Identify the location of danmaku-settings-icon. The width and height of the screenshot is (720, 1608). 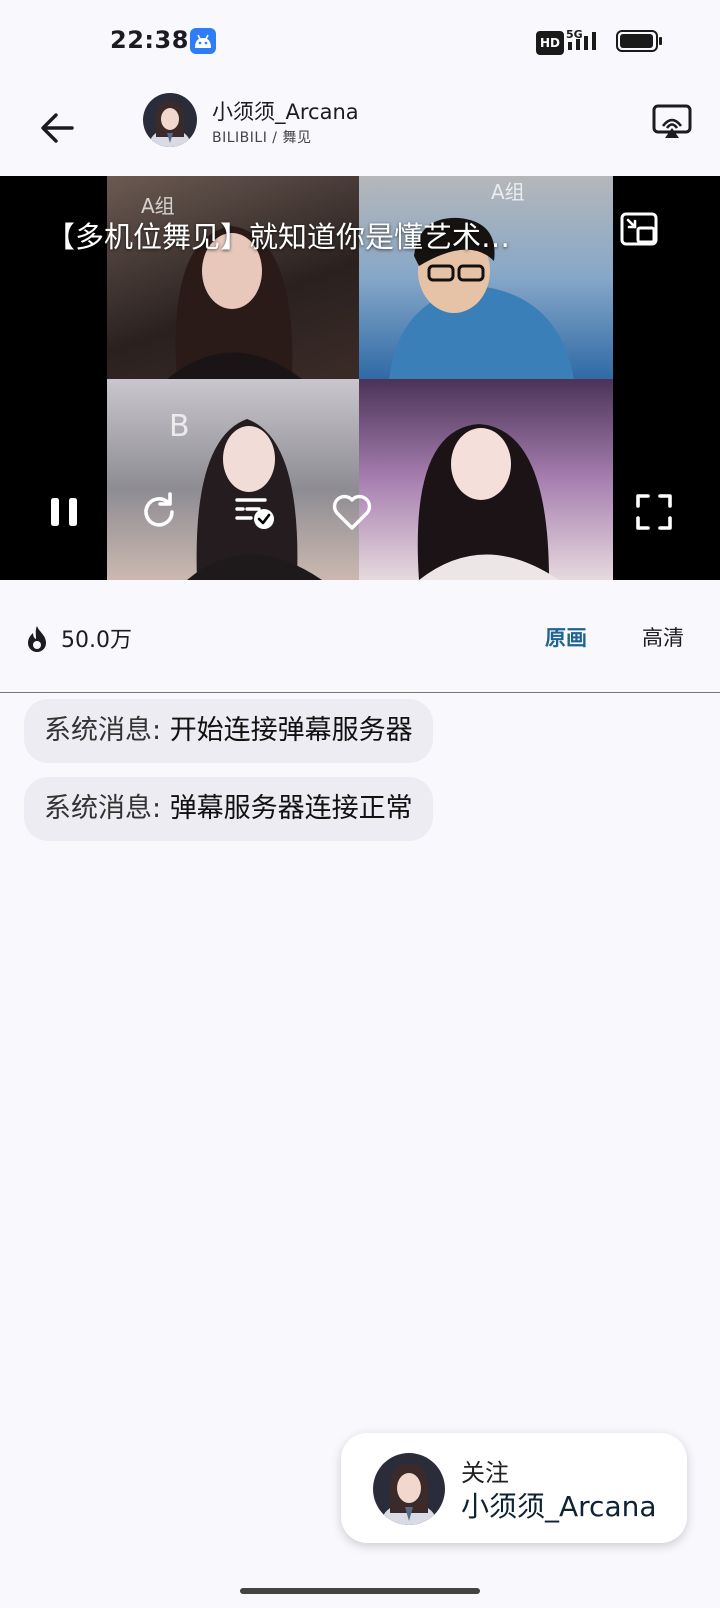
(255, 512).